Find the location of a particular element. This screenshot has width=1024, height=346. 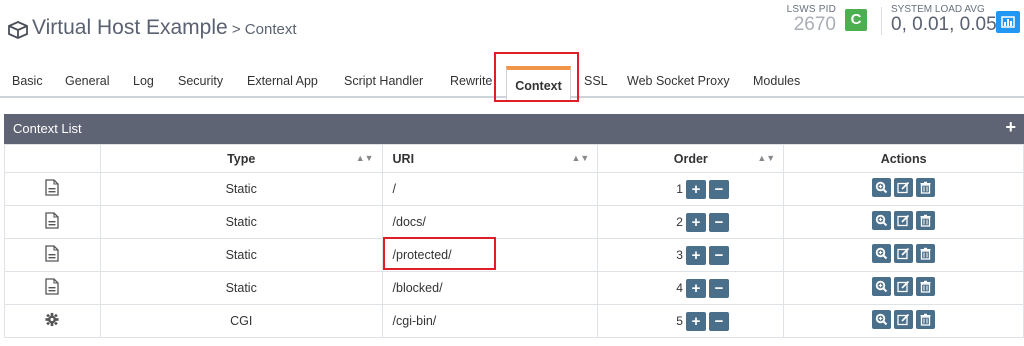

pid-box: LSWS PID 2670 is located at coordinates (808, 19).